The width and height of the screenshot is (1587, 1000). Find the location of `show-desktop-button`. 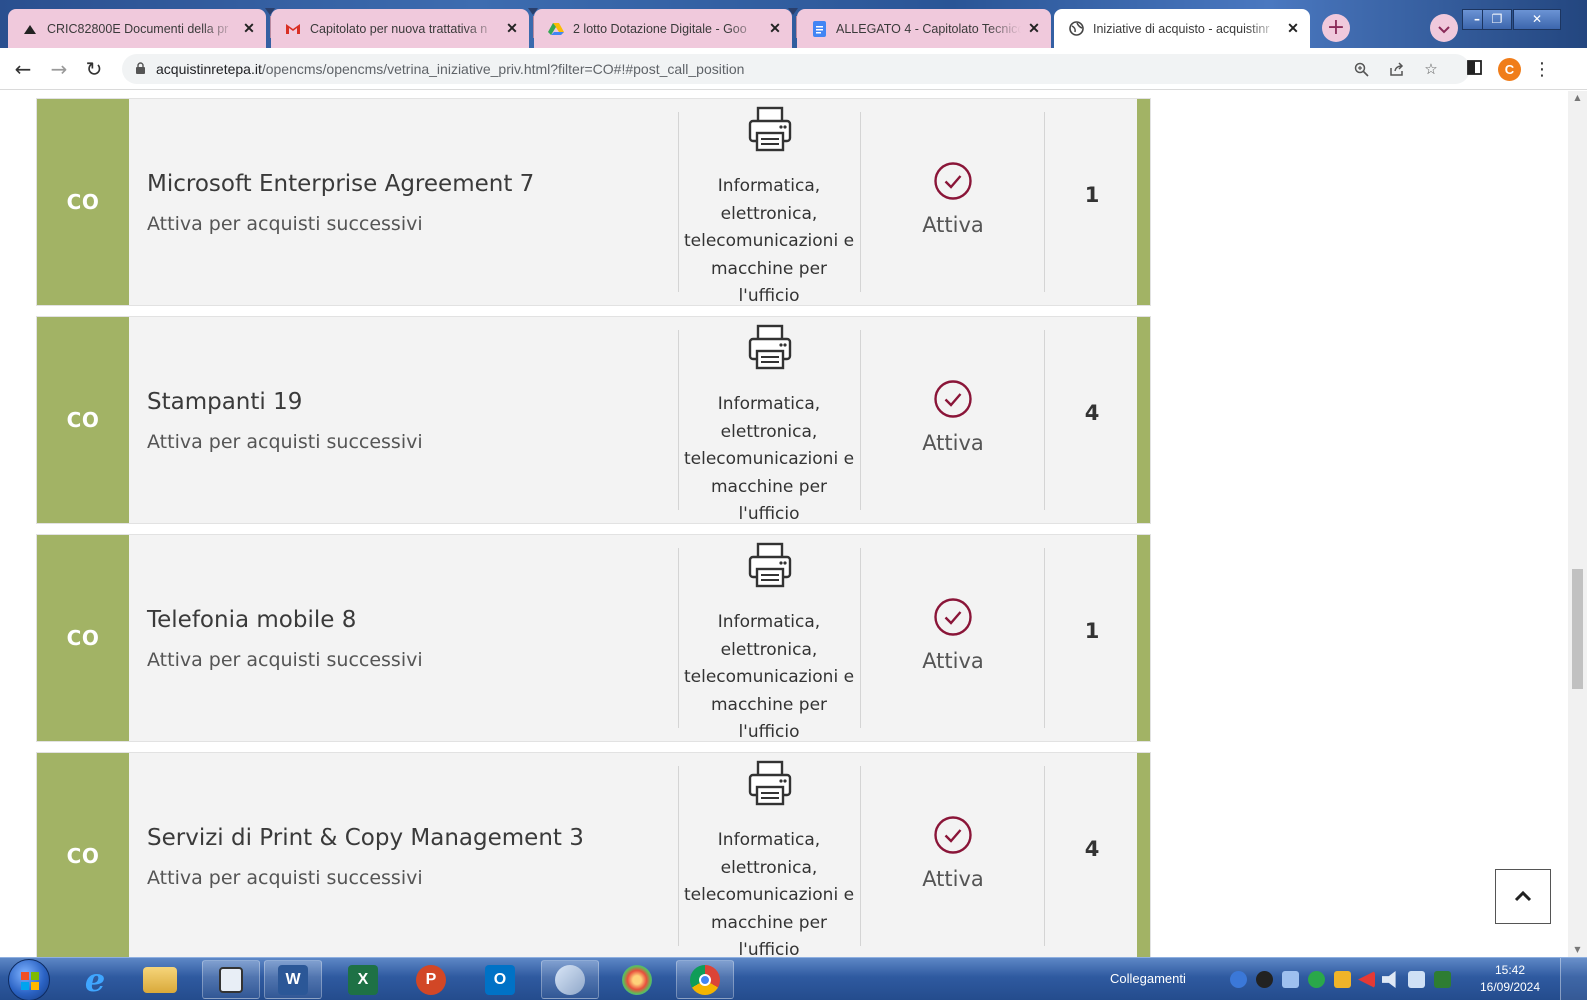

show-desktop-button is located at coordinates (1573, 979).